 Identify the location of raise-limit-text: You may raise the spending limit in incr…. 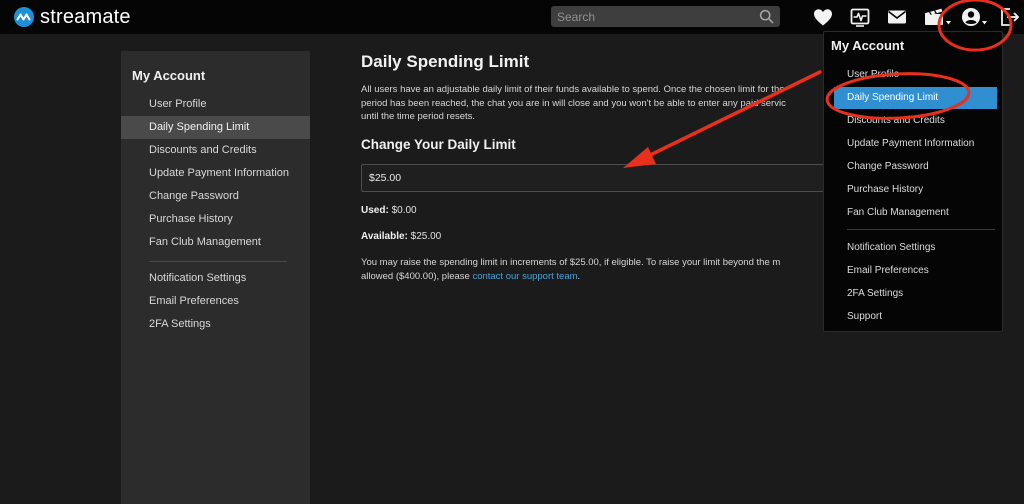
(596, 270).